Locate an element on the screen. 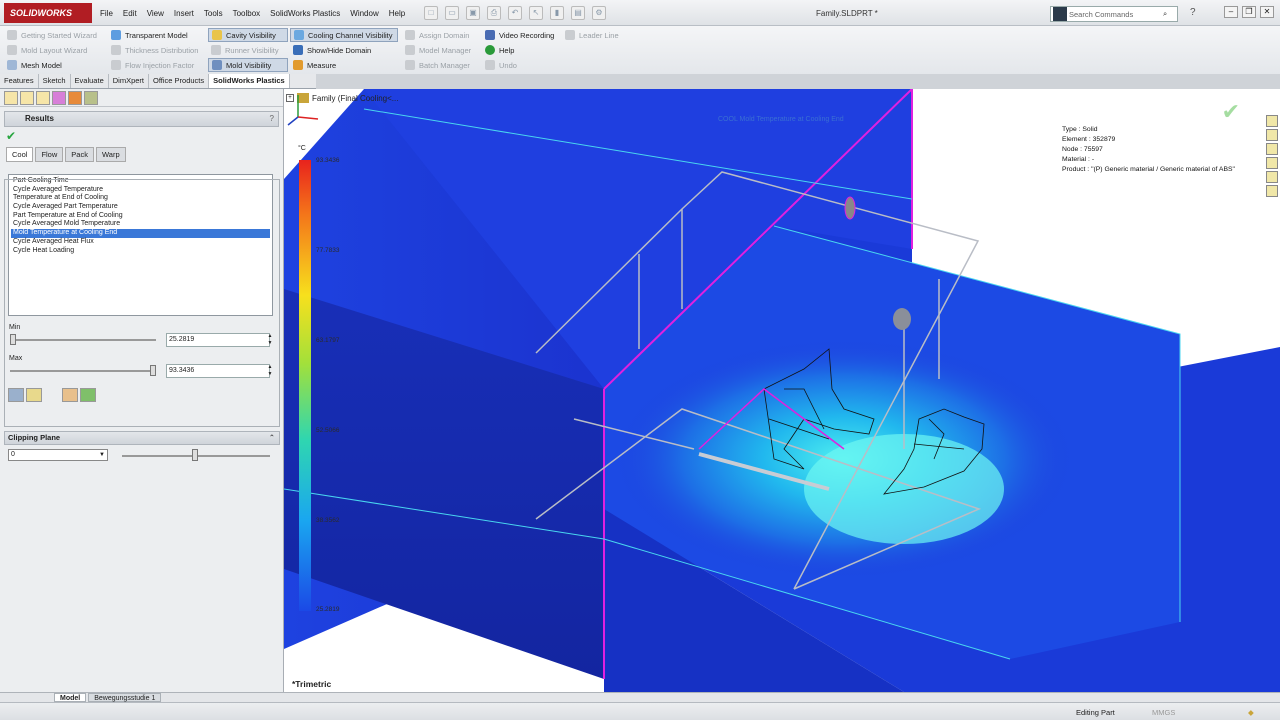  file-explorer-icon is located at coordinates (1272, 149).